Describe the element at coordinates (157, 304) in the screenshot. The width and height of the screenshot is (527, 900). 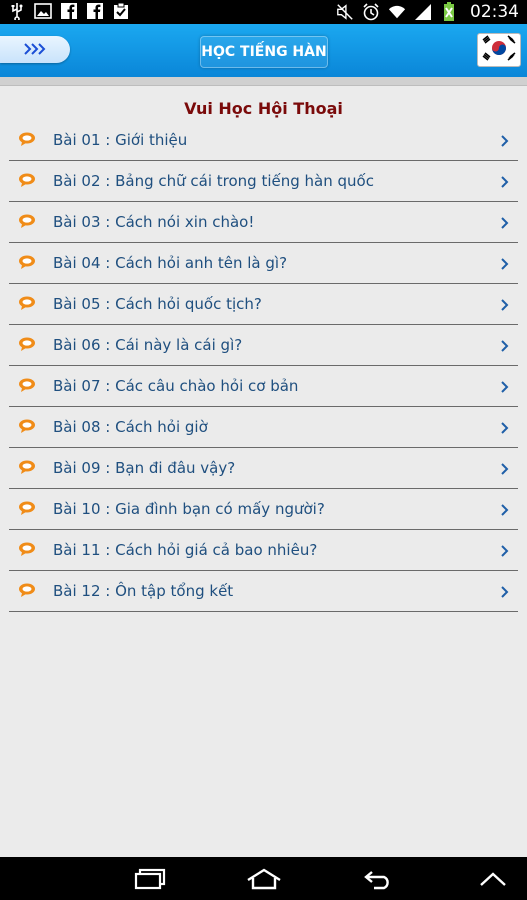
I see `lesson-label: Bài 05 : Cách hỏi quốc tịch?` at that location.